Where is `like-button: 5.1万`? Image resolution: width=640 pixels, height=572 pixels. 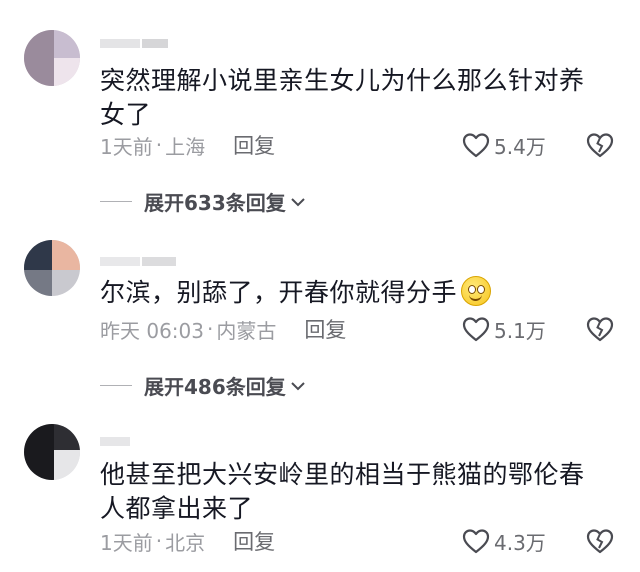 like-button: 5.1万 is located at coordinates (504, 329).